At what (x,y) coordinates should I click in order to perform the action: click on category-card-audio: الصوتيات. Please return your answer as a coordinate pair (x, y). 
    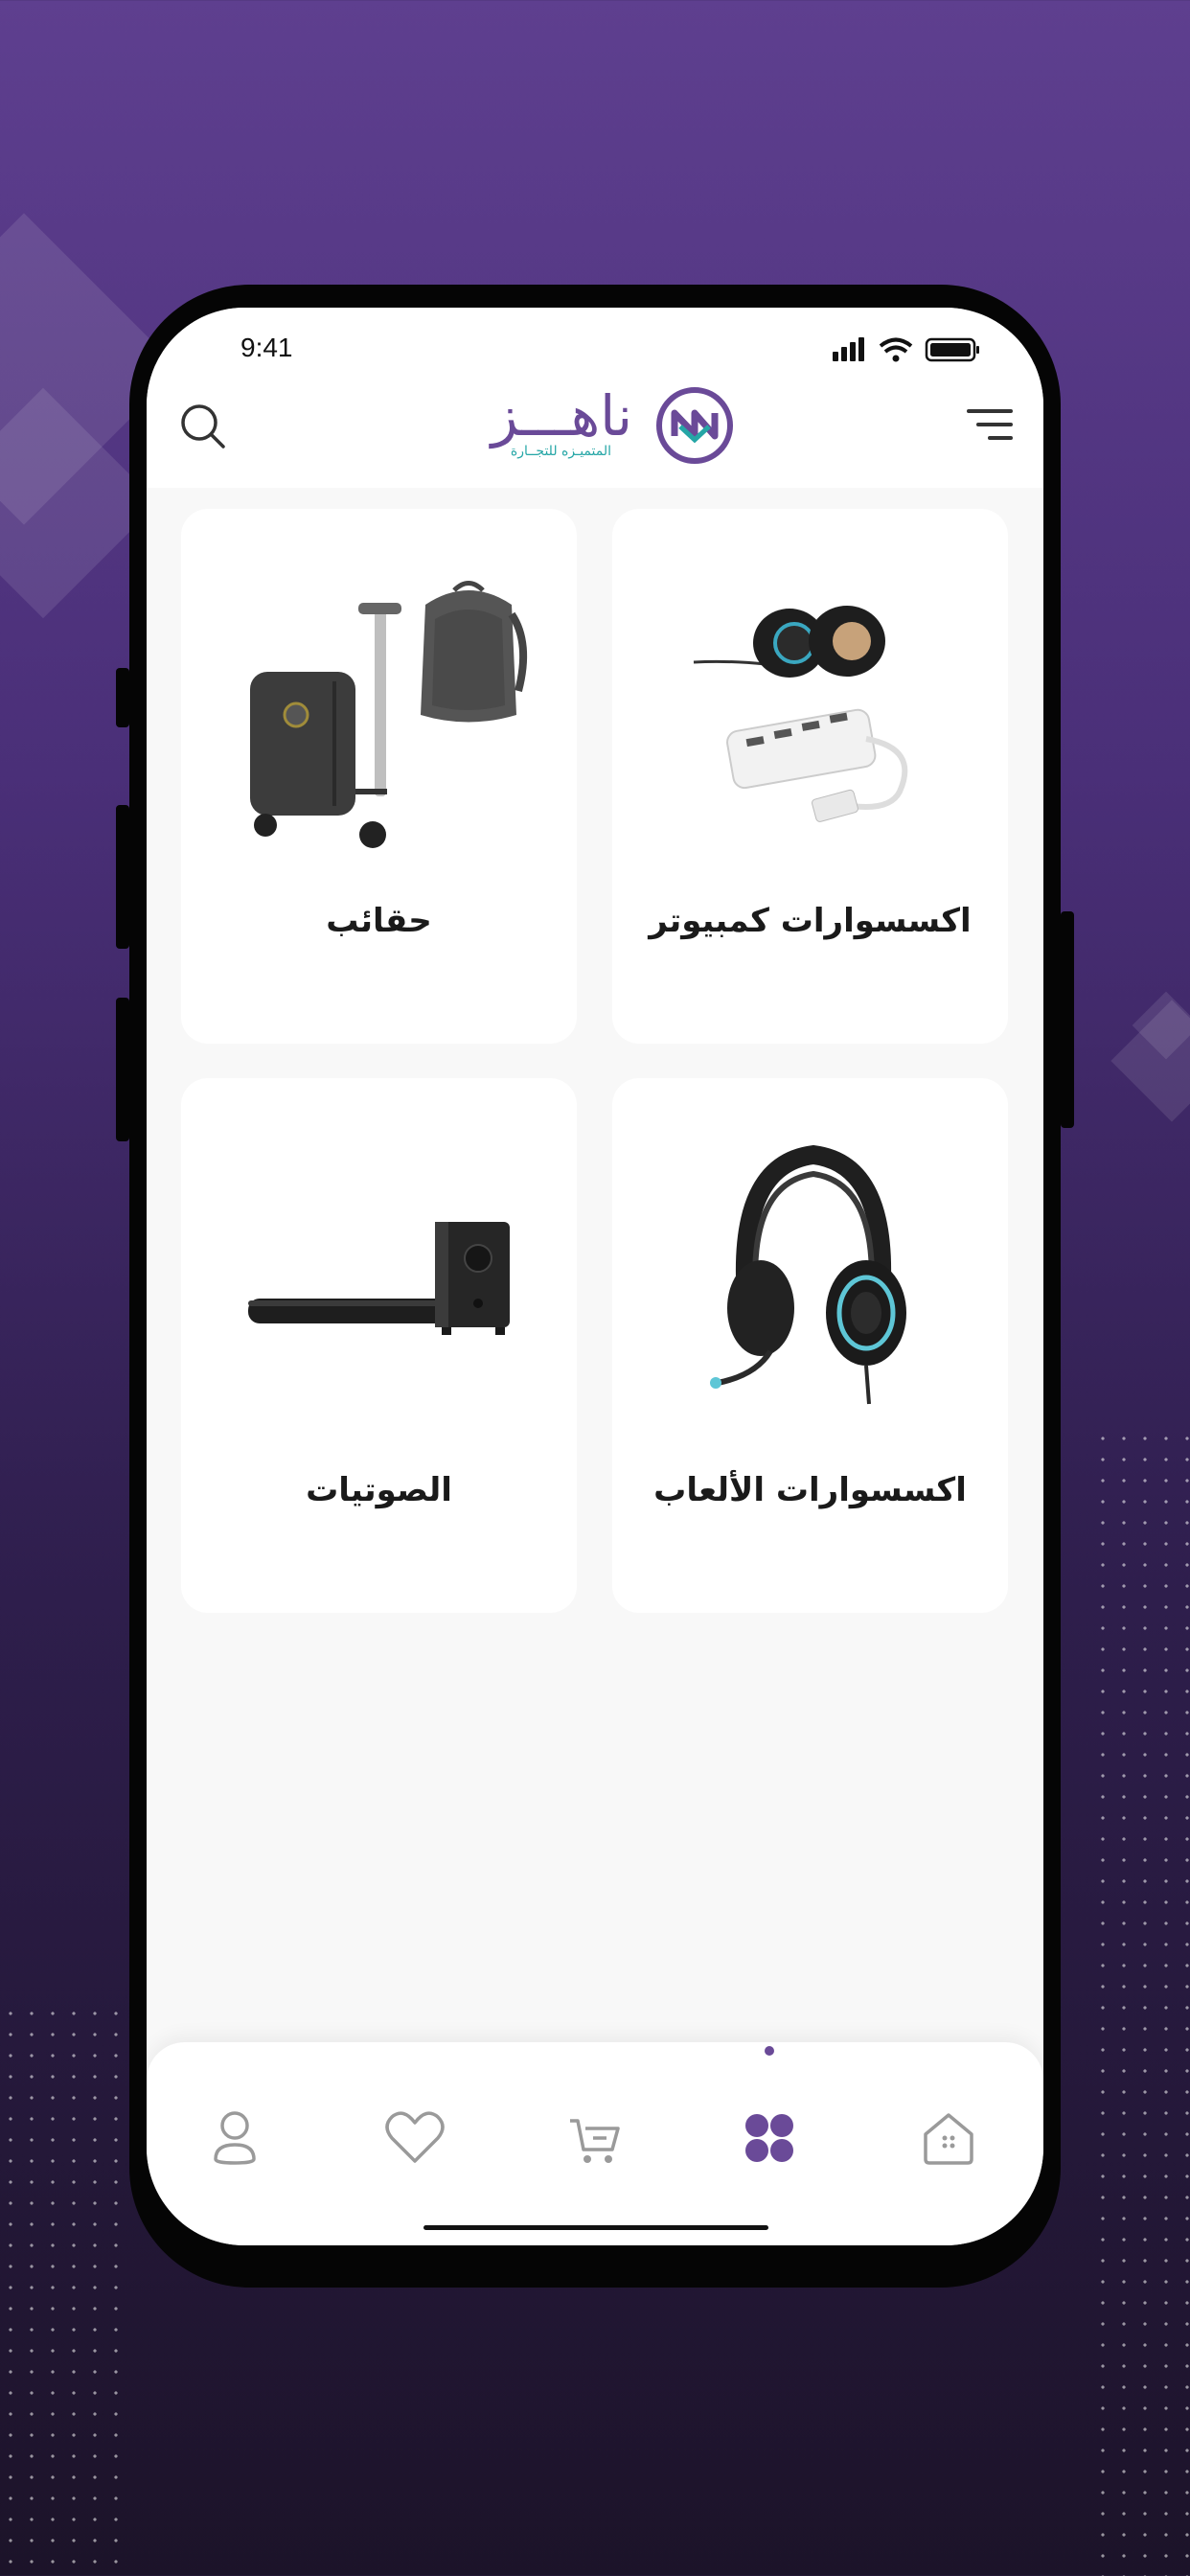
    Looking at the image, I should click on (379, 1345).